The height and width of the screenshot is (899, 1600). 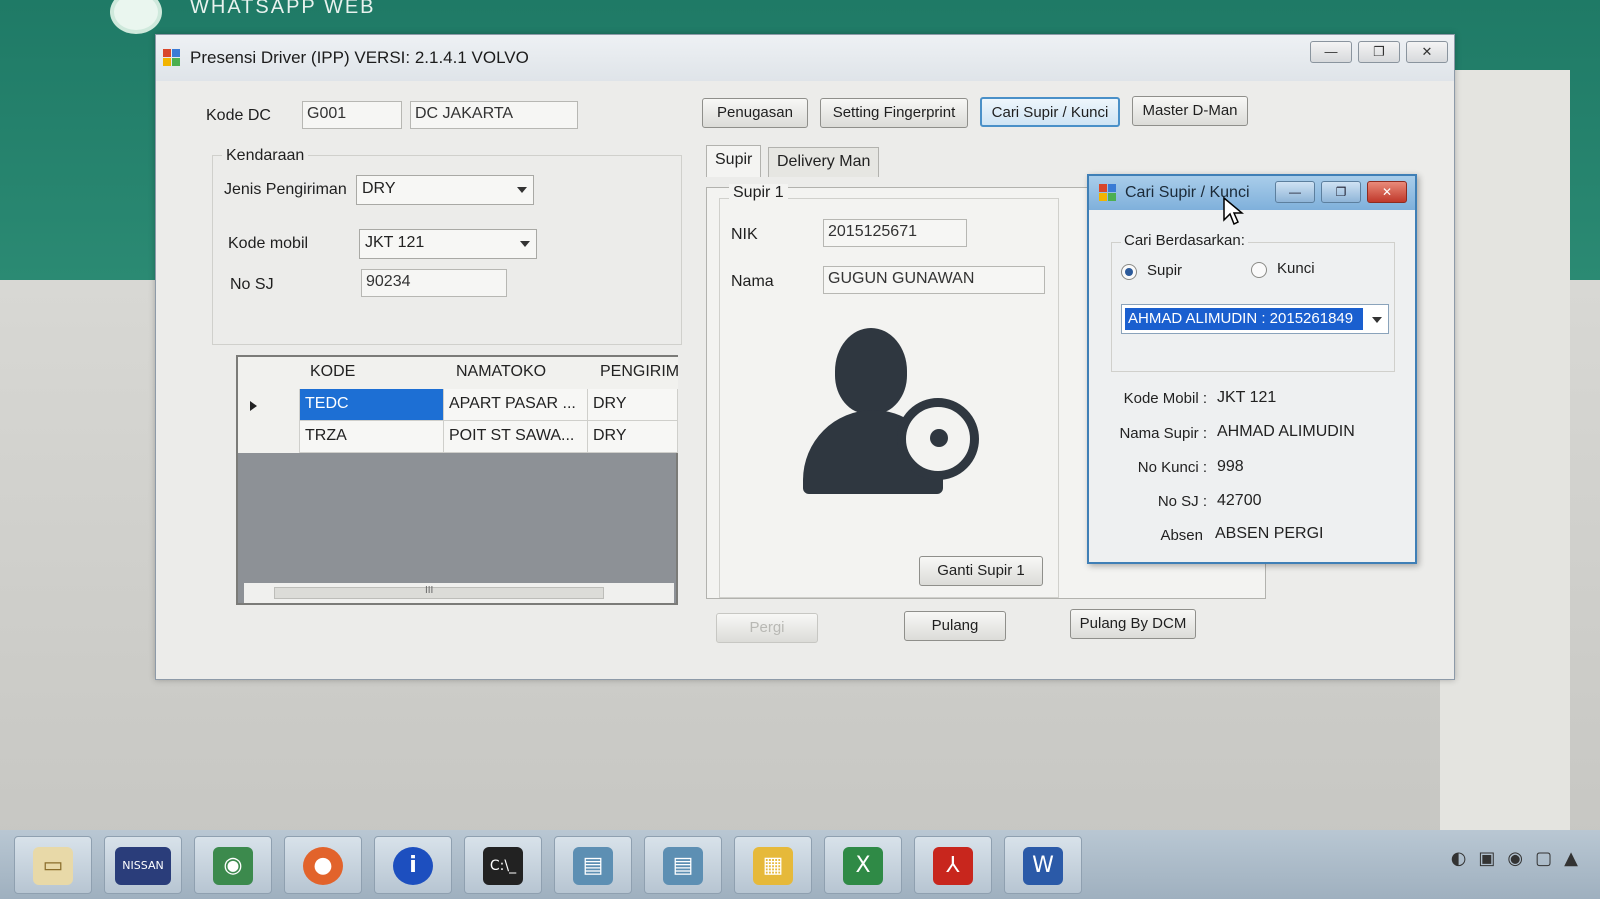 I want to click on pdf-icon: ⅄, so click(x=953, y=865).